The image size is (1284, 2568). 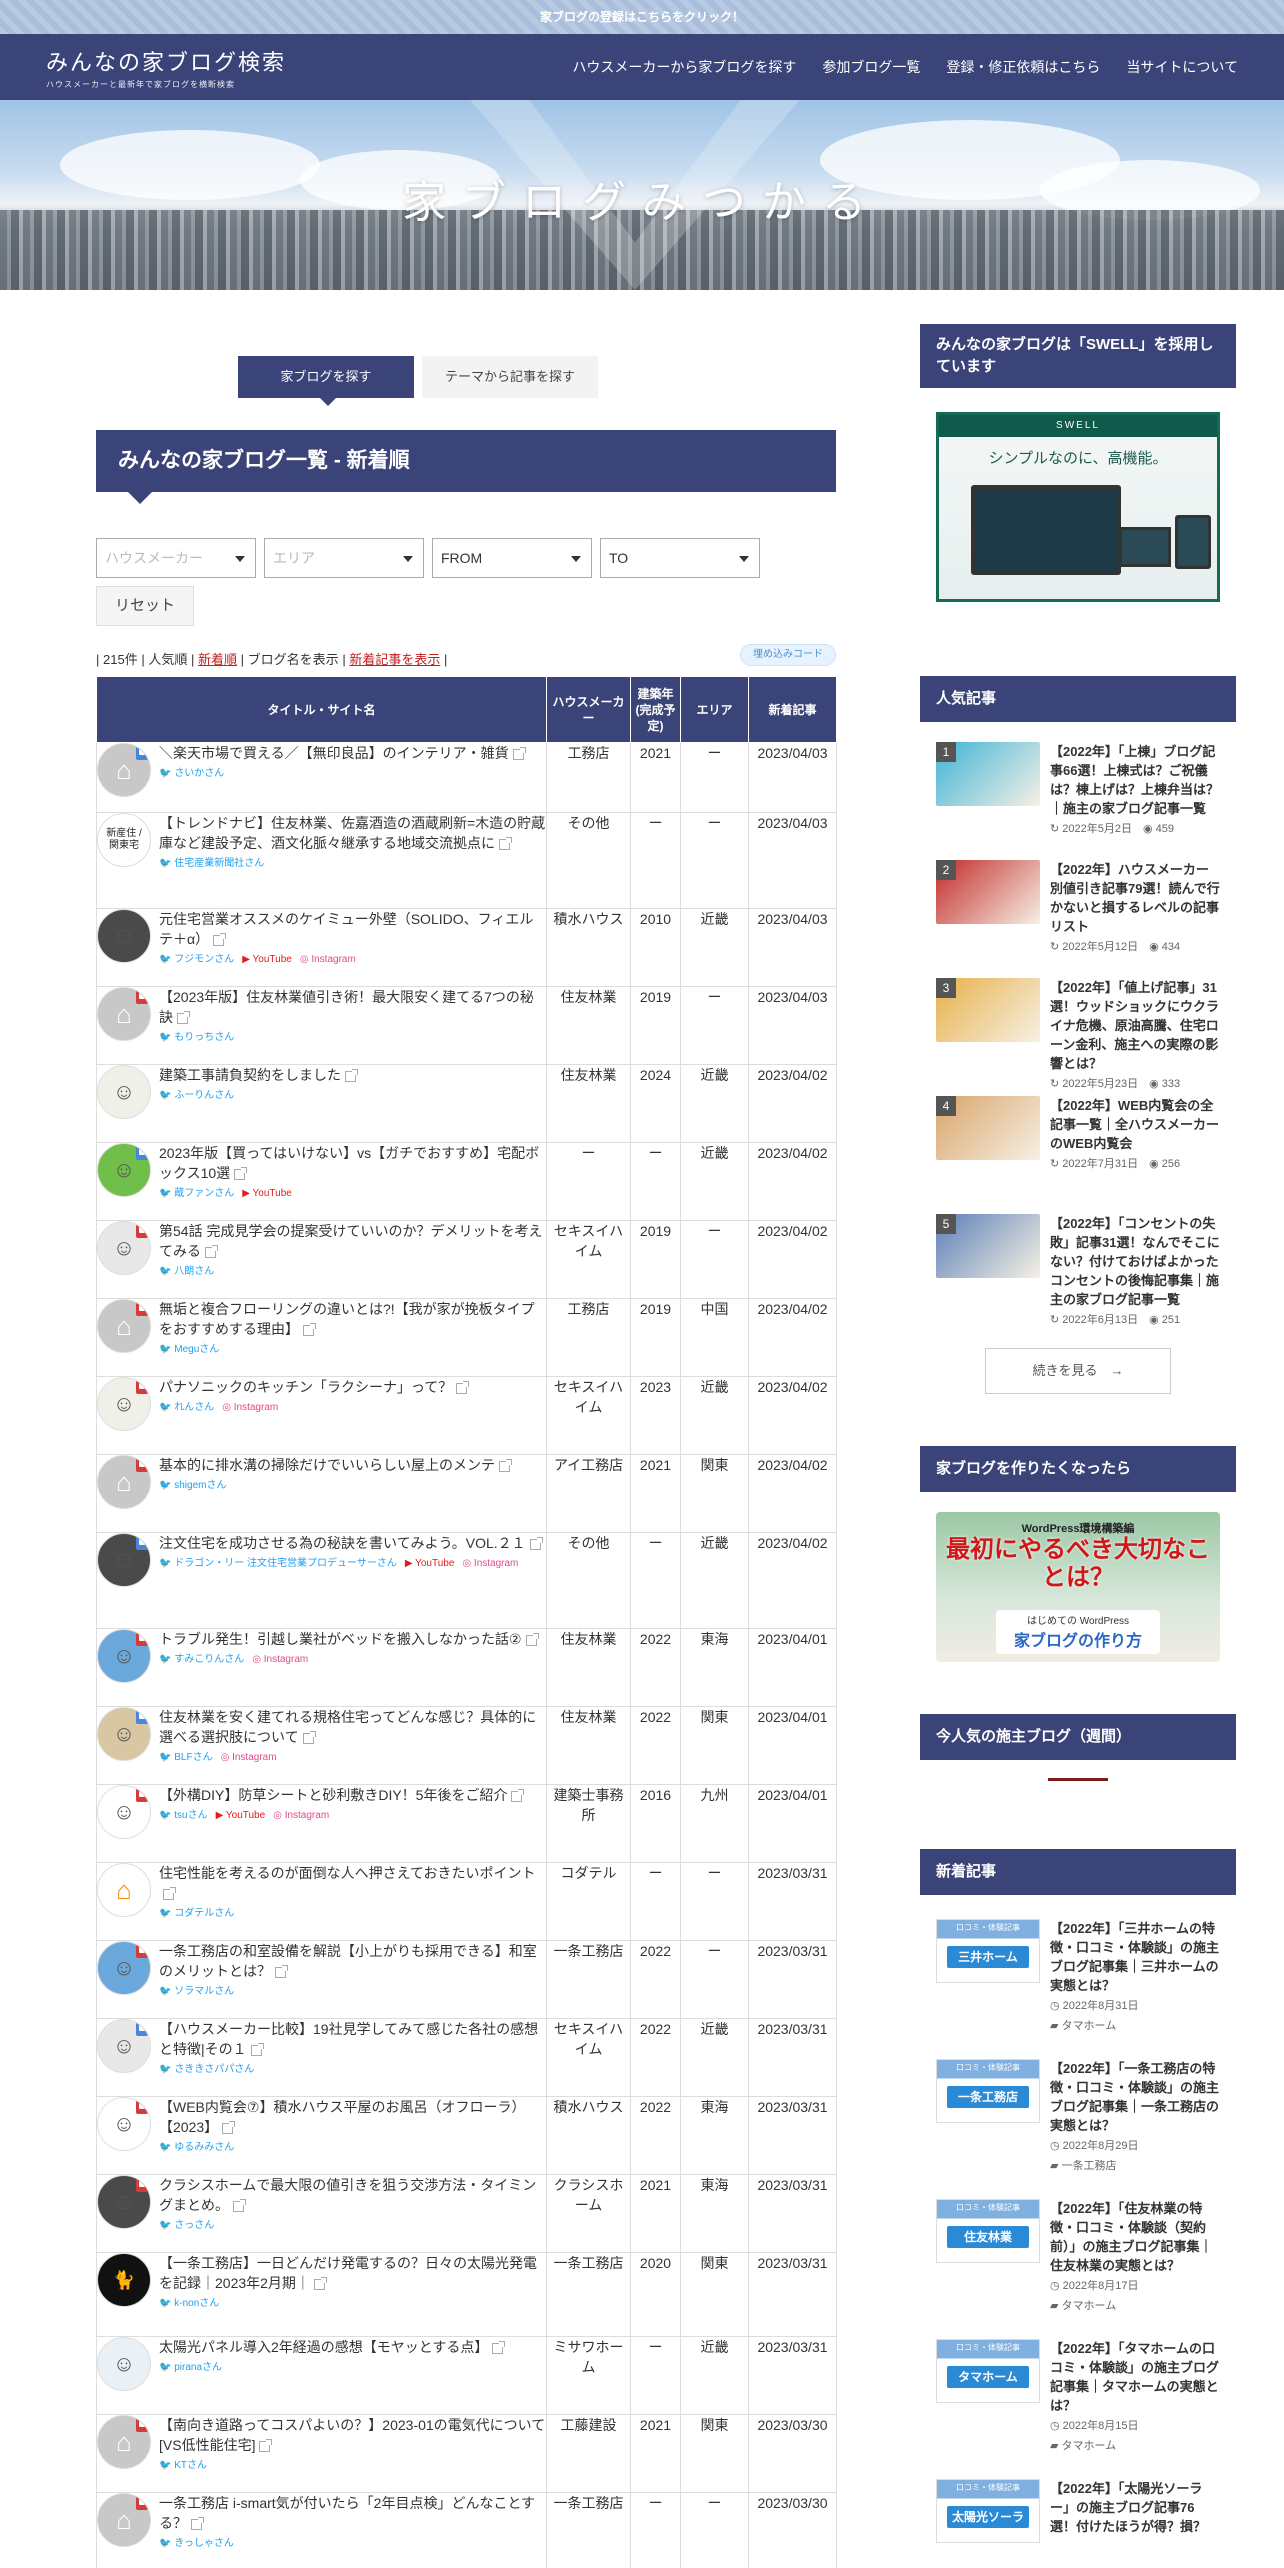 What do you see at coordinates (186, 1758) in the screenshot?
I see `twitter-link: 🐦 BLFさん` at bounding box center [186, 1758].